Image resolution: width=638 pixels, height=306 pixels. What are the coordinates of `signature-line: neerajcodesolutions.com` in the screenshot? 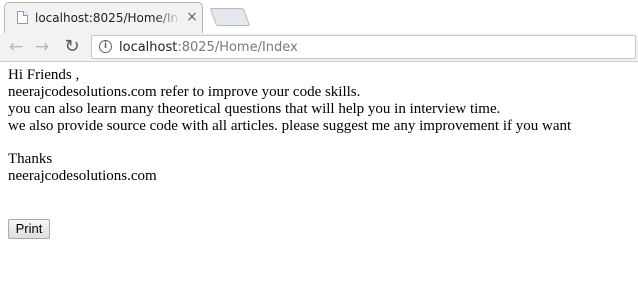 It's located at (82, 176).